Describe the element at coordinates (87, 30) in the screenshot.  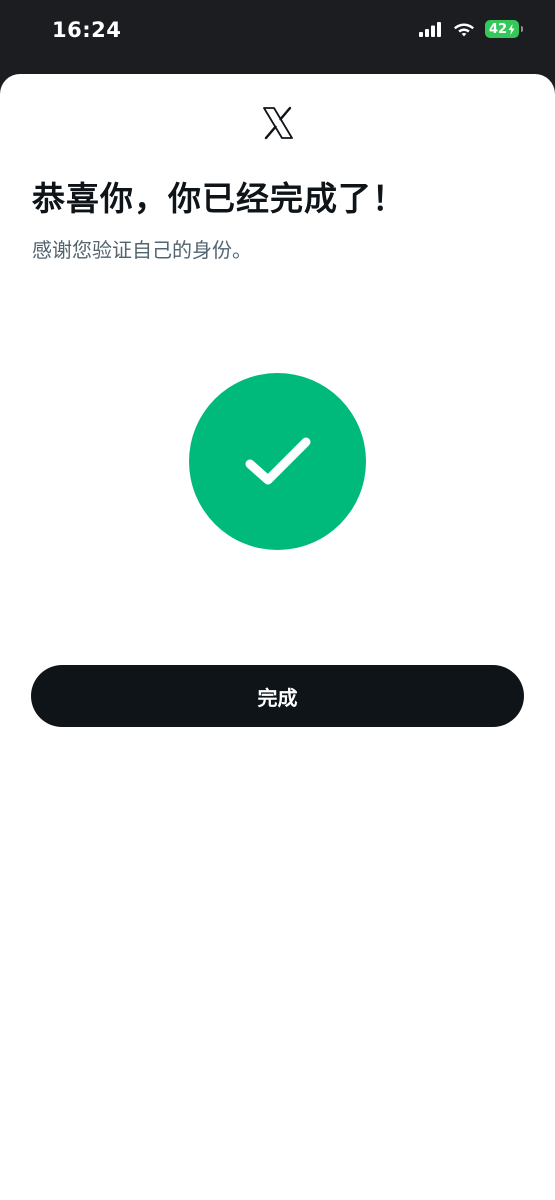
I see `status-time: 16:24` at that location.